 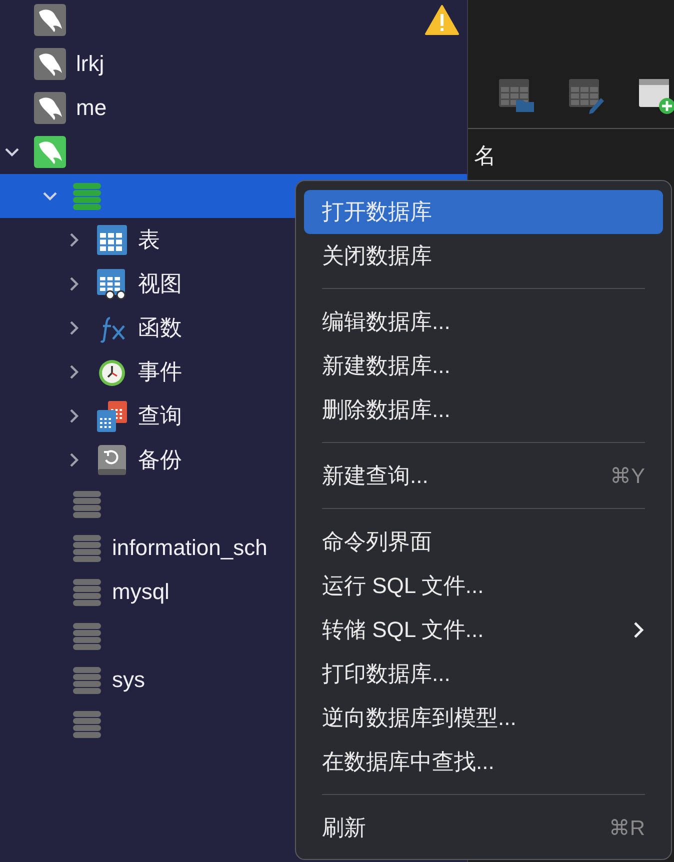 I want to click on database-name: sys, so click(x=128, y=680).